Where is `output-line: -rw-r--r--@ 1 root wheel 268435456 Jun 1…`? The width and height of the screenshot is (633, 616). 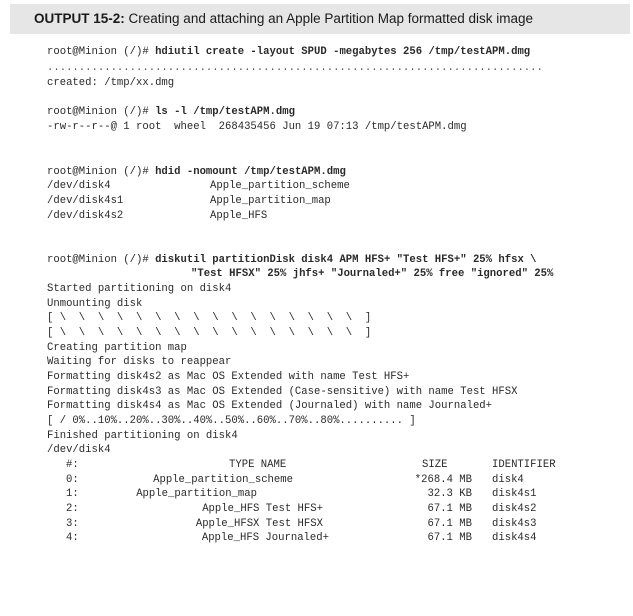
output-line: -rw-r--r--@ 1 root wheel 268435456 Jun 1… is located at coordinates (257, 127).